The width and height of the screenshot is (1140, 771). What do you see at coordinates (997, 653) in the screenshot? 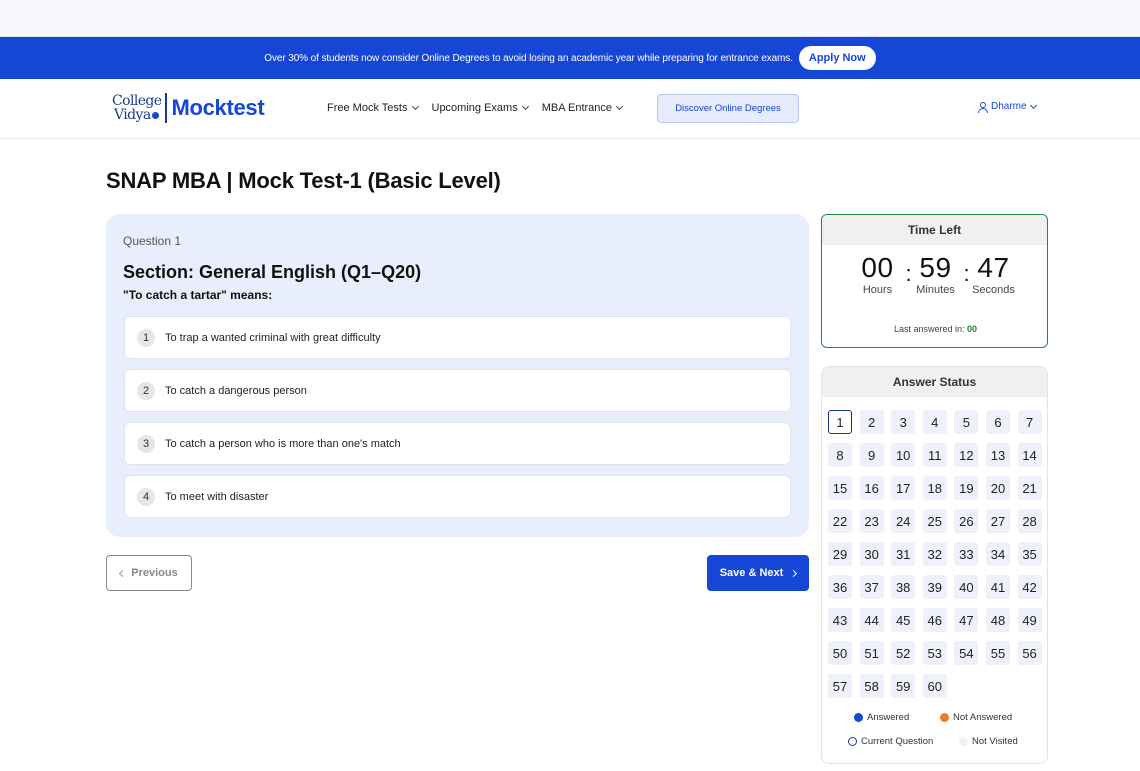
I see `question-palette-item: 55` at bounding box center [997, 653].